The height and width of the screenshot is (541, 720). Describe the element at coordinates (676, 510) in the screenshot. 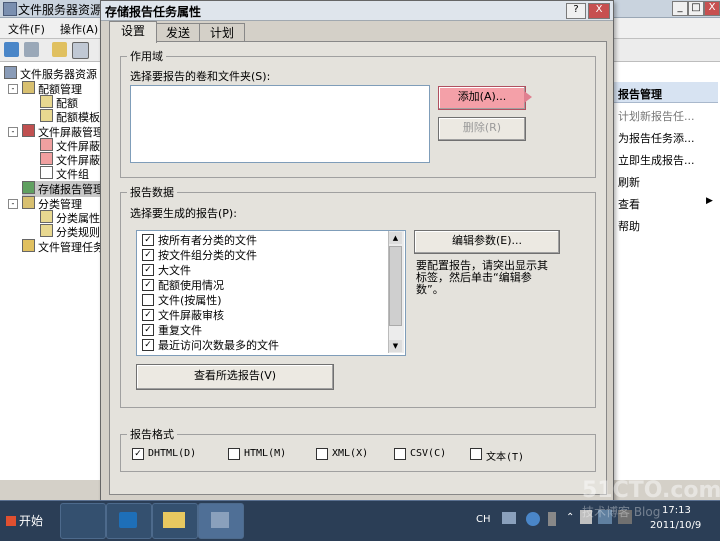

I see `clock-time: 17:13` at that location.